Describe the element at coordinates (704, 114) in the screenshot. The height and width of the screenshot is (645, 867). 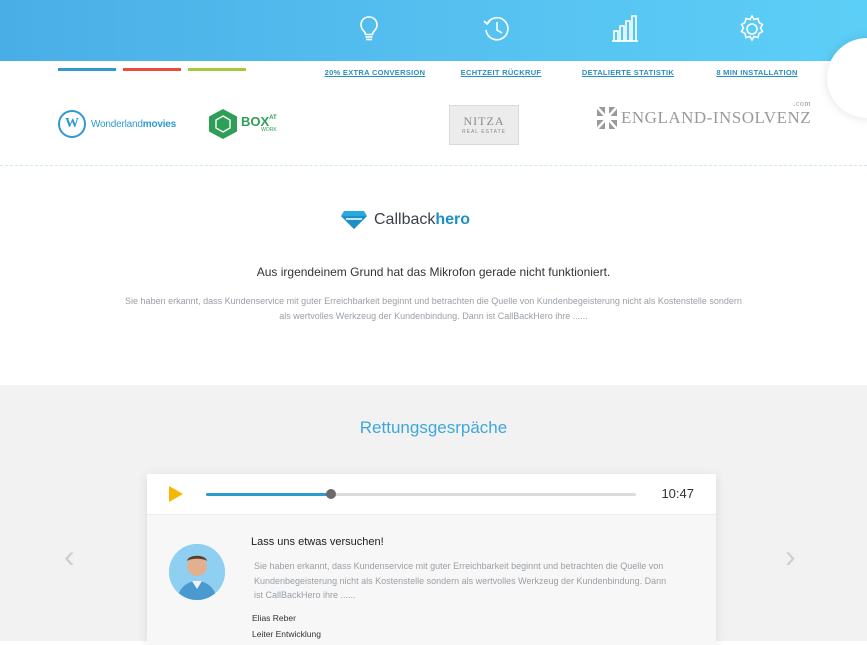
I see `logo-england-insolvenz: ENGLAND-INSOLVENZ .com` at that location.